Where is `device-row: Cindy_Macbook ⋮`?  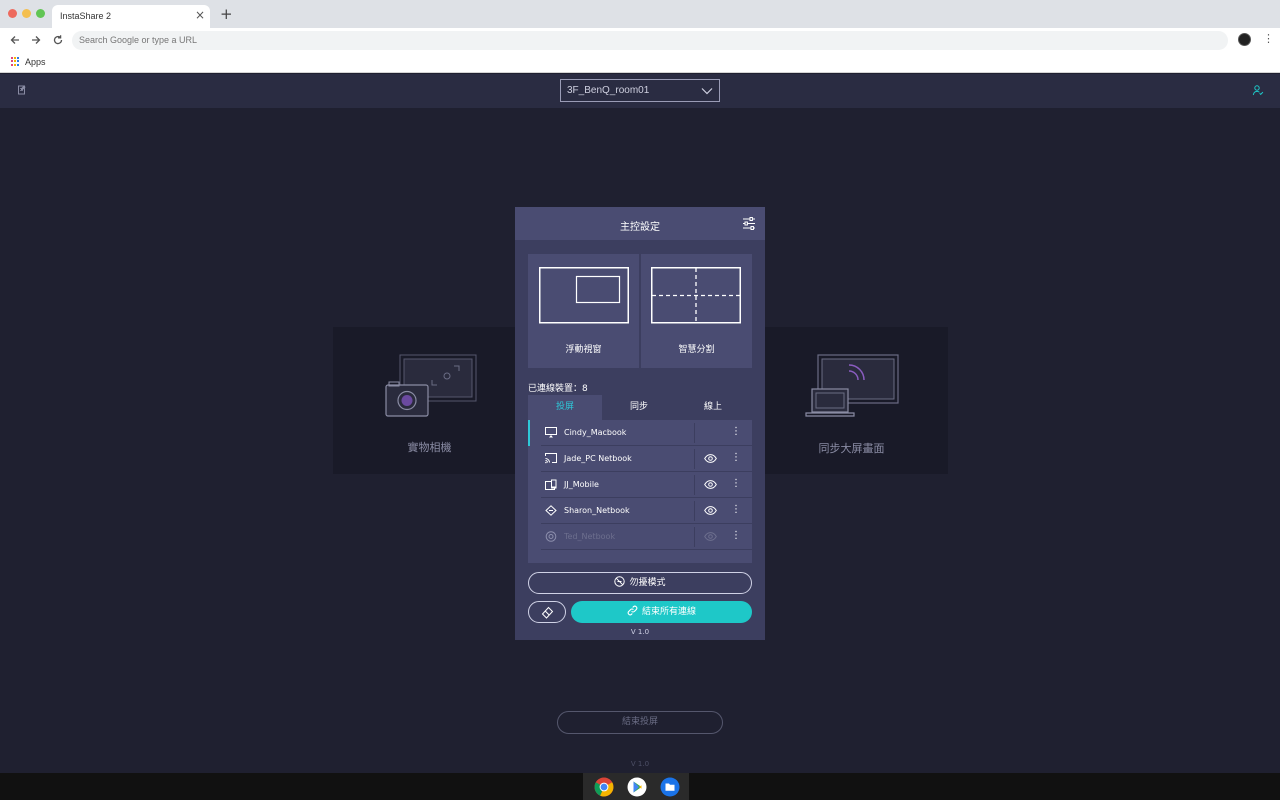
device-row: Cindy_Macbook ⋮ is located at coordinates (640, 433).